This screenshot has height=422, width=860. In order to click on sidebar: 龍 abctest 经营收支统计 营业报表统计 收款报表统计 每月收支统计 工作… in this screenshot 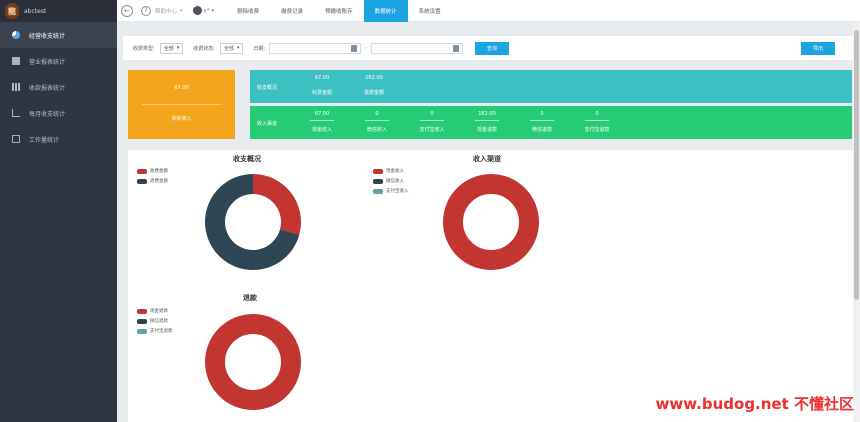, I will do `click(58, 211)`.